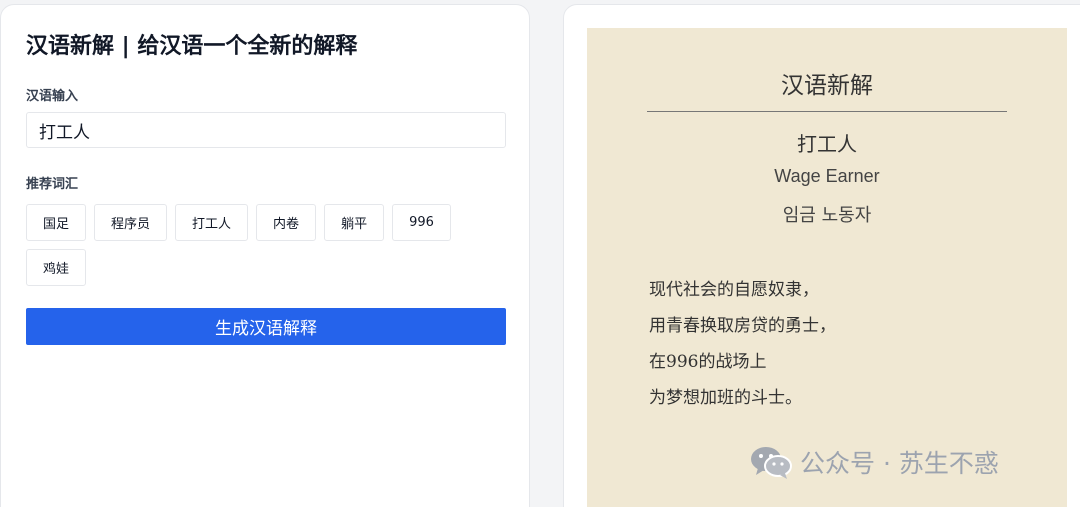 The image size is (1080, 507). I want to click on card-korean-translation: 임금 노동자, so click(827, 215).